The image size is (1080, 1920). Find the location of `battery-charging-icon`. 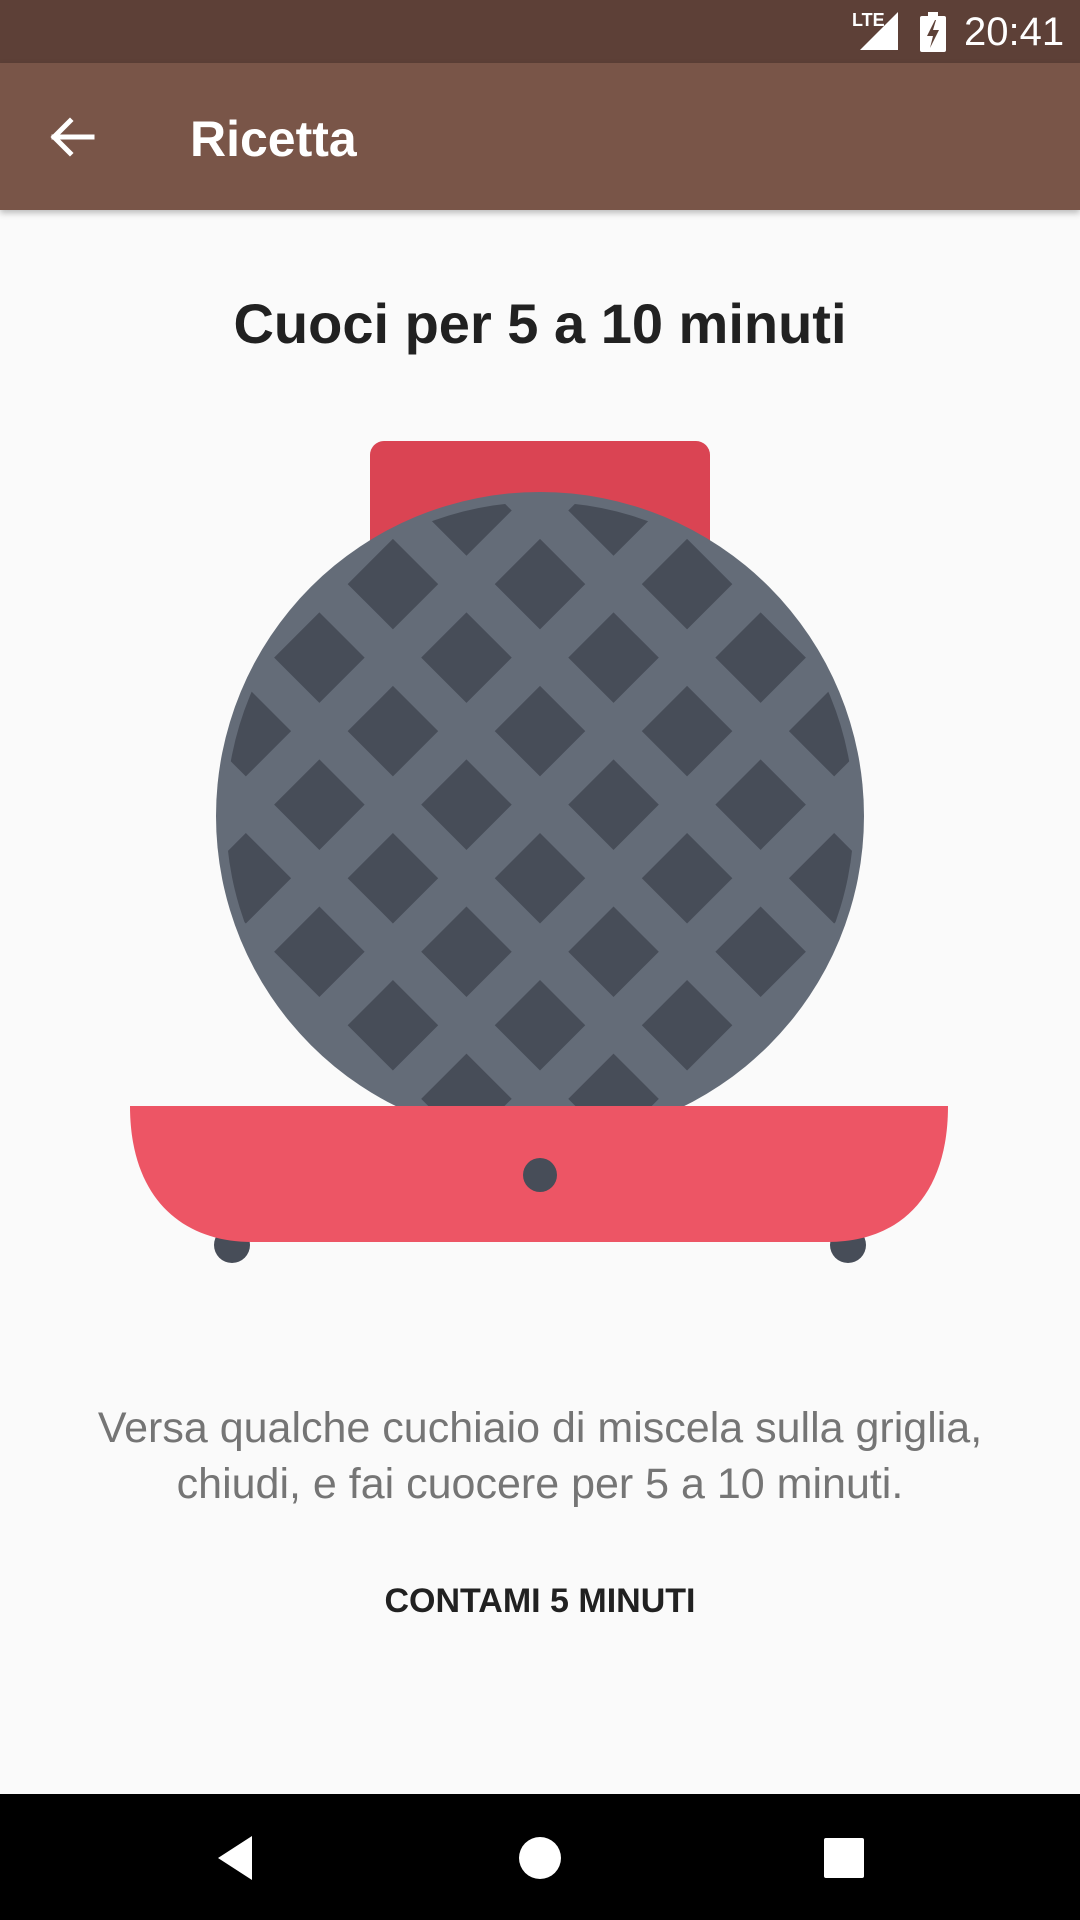

battery-charging-icon is located at coordinates (933, 32).